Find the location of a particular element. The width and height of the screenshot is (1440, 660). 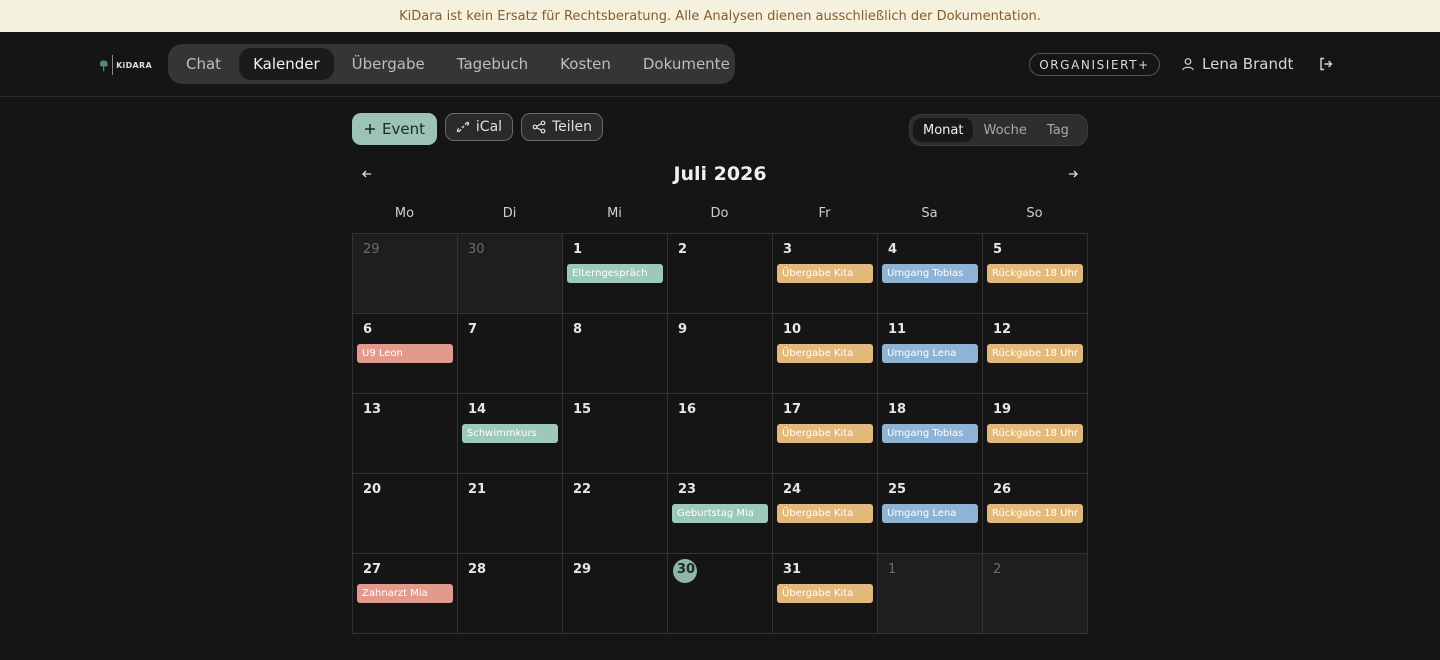

weekday-header: Mo Di Mi Do Fr Sa So is located at coordinates (720, 217).